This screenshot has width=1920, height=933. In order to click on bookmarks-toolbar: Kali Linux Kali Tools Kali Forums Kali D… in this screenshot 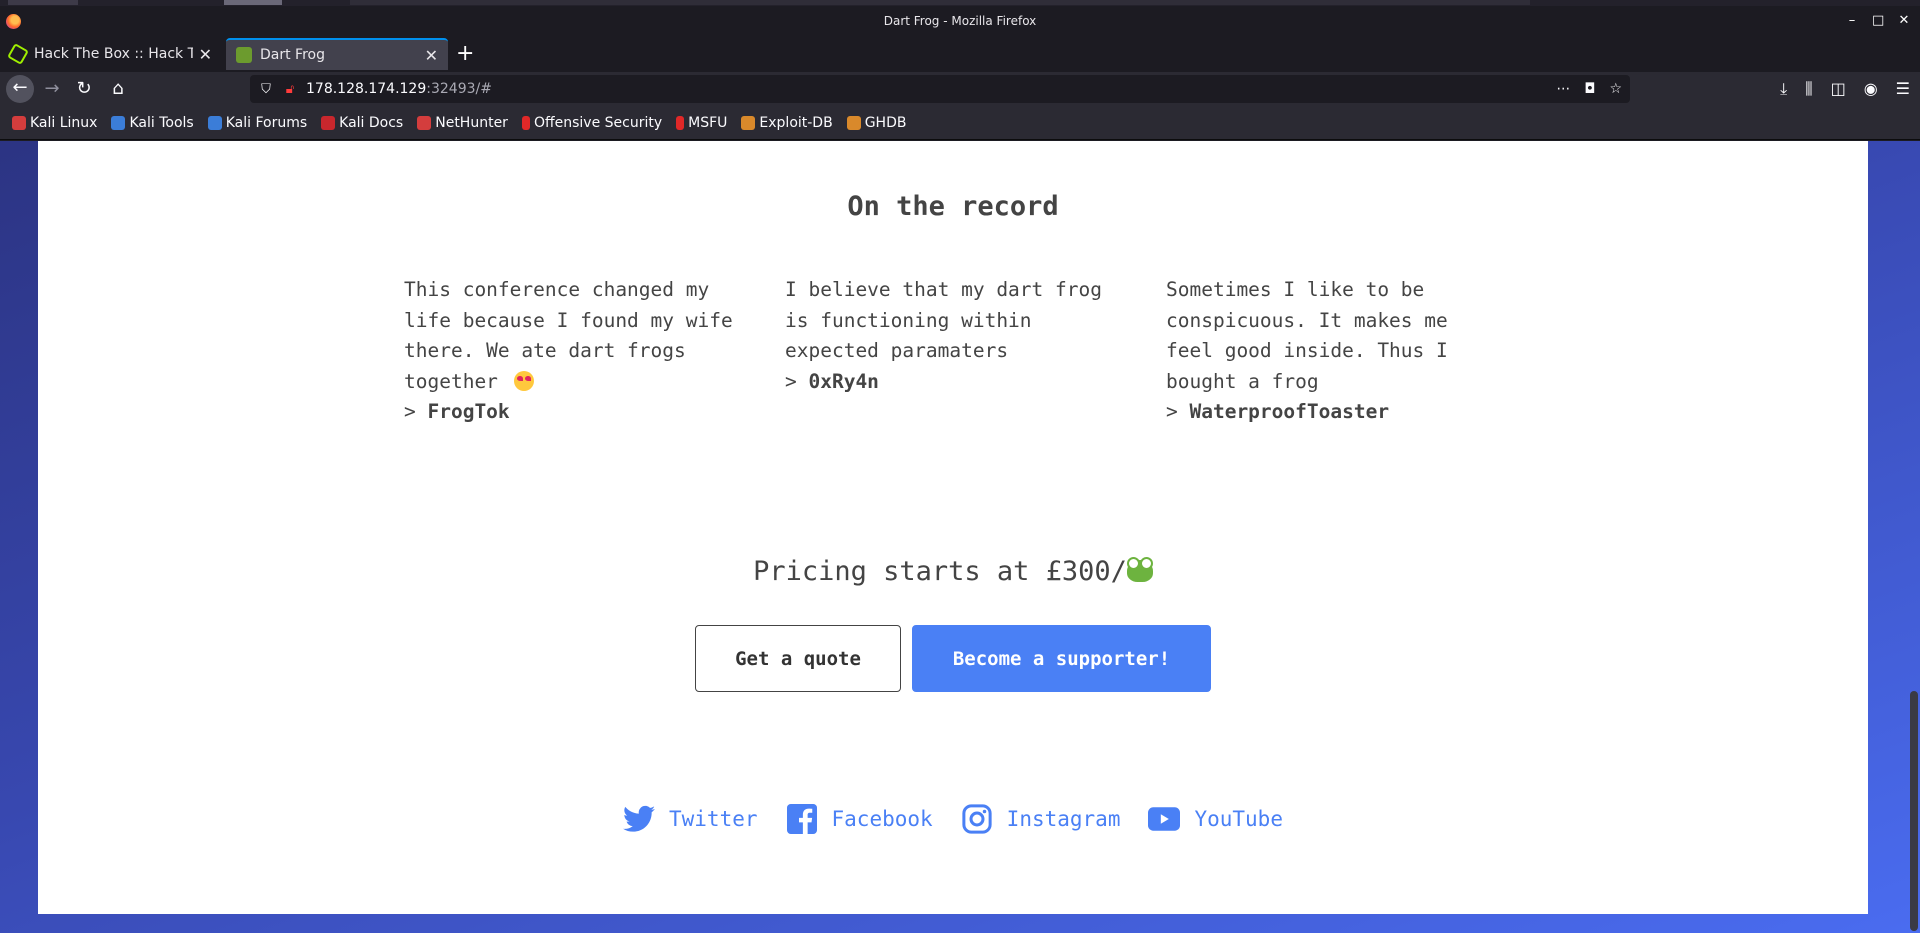, I will do `click(960, 123)`.